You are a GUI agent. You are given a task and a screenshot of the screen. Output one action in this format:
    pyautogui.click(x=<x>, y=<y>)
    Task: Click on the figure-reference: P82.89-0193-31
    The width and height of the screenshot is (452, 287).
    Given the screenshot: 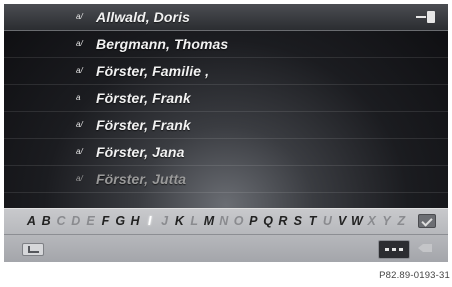 What is the action you would take?
    pyautogui.click(x=414, y=275)
    